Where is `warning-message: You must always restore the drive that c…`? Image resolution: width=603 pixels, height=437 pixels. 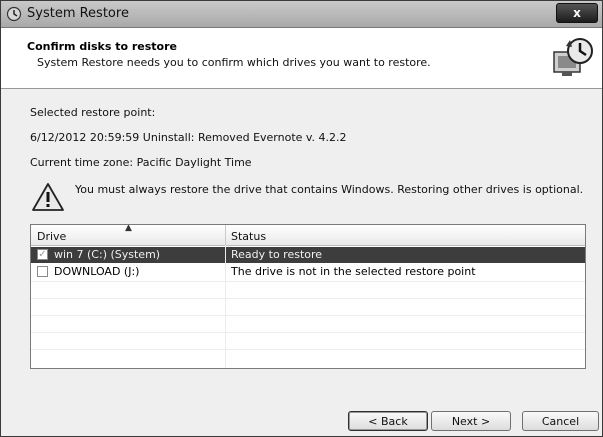
warning-message: You must always restore the drive that c… is located at coordinates (329, 189).